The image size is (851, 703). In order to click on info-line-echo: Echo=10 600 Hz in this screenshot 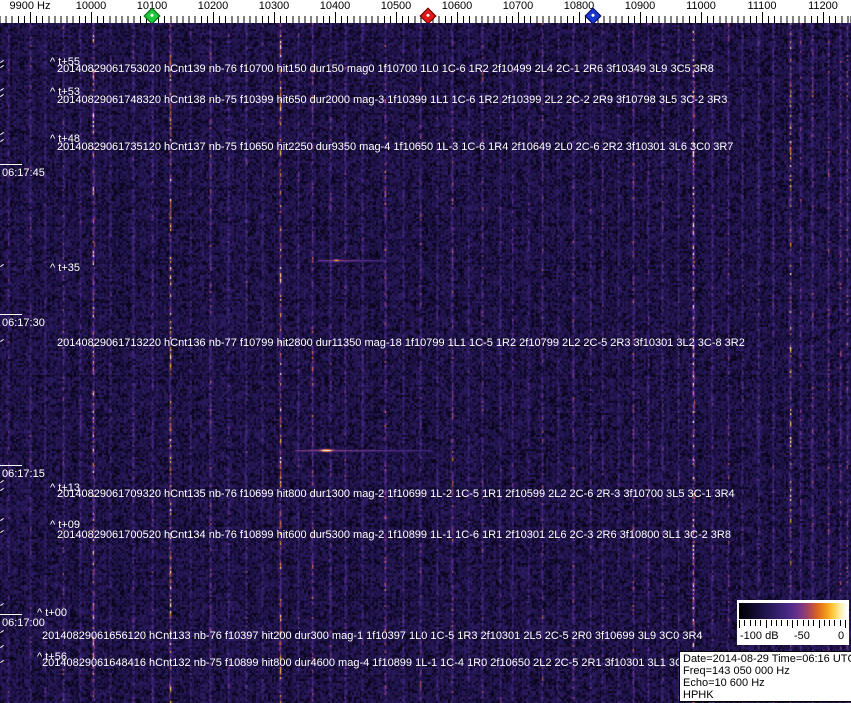, I will do `click(724, 683)`.